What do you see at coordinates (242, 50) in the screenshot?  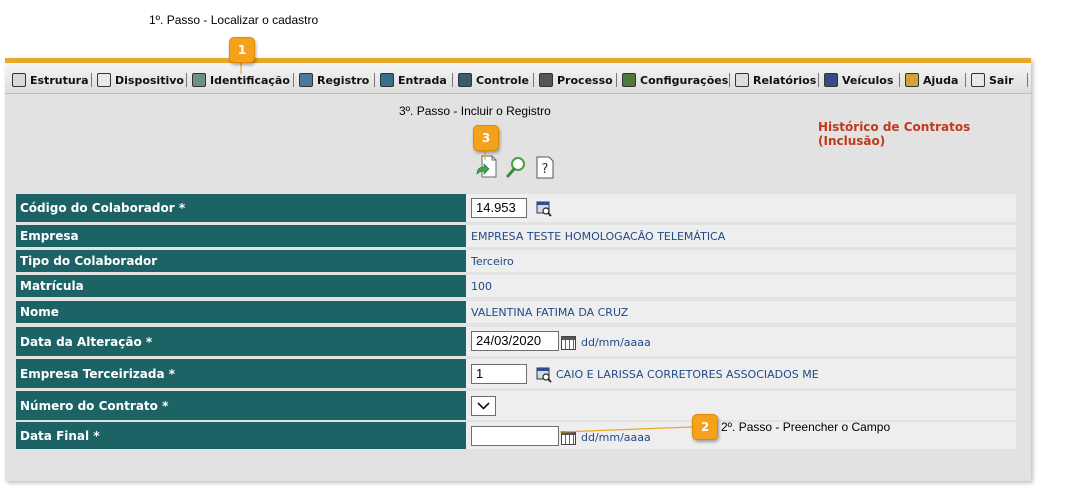 I see `step1-badge: 1` at bounding box center [242, 50].